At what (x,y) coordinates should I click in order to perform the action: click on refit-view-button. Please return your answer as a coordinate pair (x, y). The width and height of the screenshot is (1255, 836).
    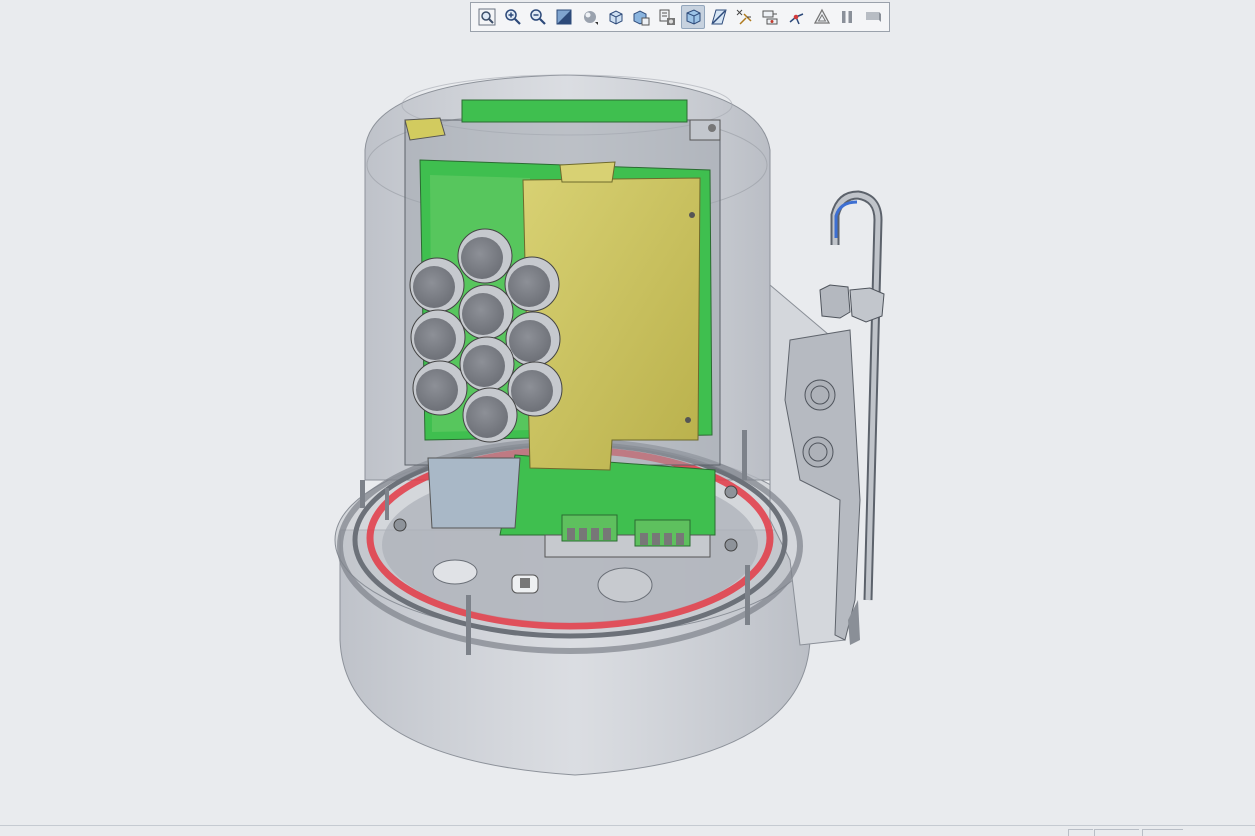
    Looking at the image, I should click on (487, 17).